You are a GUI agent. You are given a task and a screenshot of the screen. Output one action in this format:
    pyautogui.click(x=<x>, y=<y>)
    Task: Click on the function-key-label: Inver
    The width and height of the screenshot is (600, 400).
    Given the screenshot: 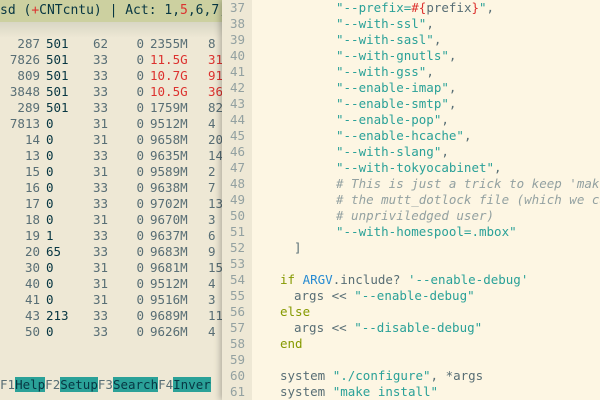 What is the action you would take?
    pyautogui.click(x=192, y=384)
    